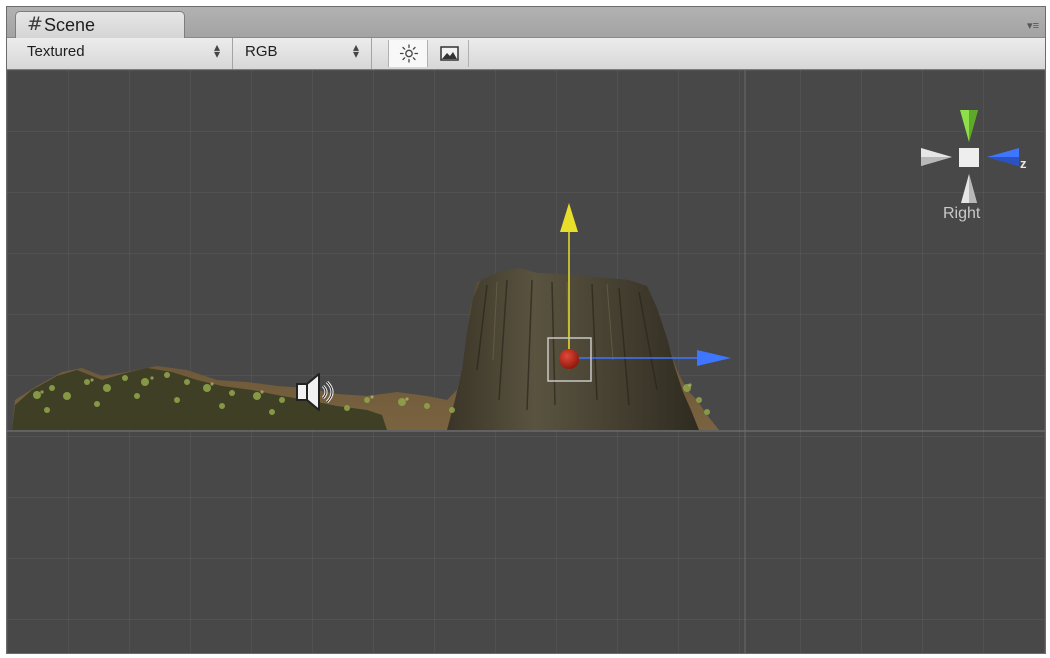 The width and height of the screenshot is (1050, 658). I want to click on grid-hash-icon: #, so click(35, 24).